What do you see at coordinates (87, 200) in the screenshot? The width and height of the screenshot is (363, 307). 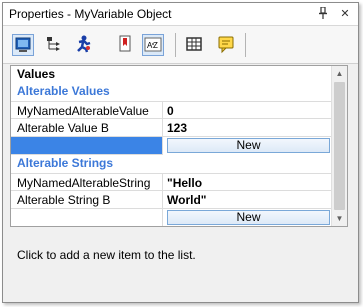 I see `property-name: Alterable String B` at bounding box center [87, 200].